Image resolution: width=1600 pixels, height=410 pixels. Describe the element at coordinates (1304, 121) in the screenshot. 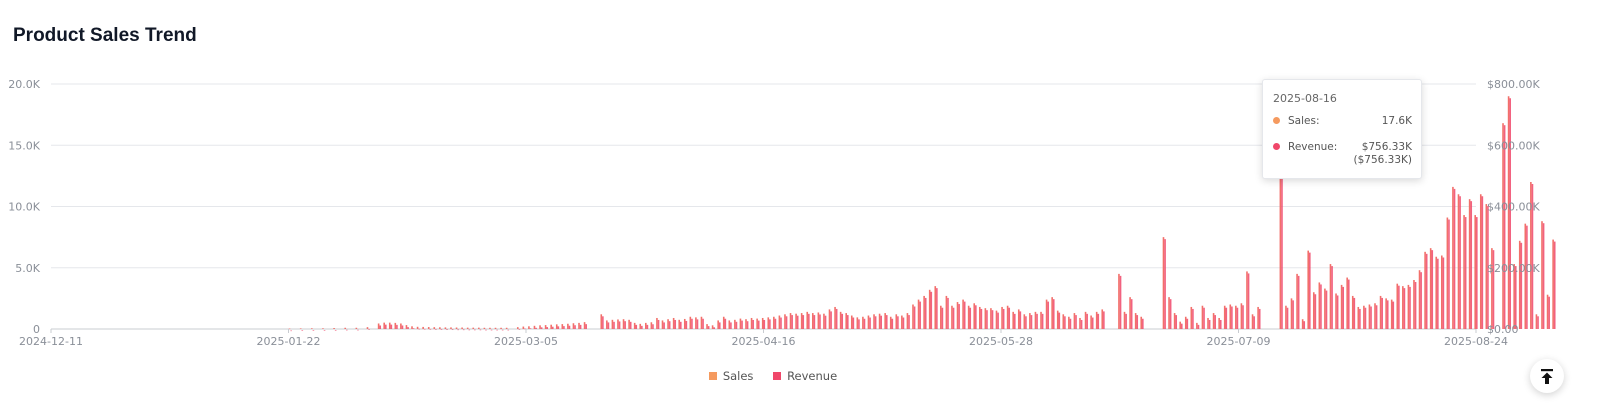

I see `tooltip-sales-label: Sales:` at that location.